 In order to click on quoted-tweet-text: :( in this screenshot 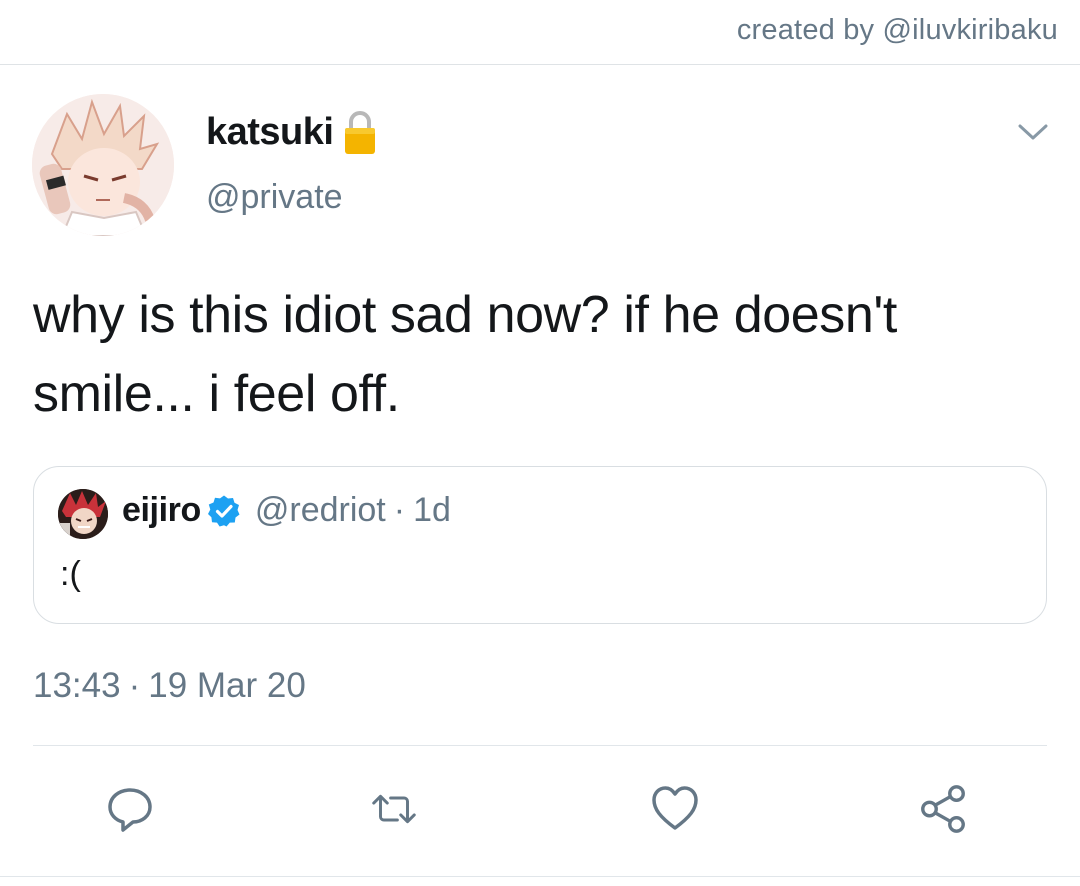, I will do `click(70, 574)`.